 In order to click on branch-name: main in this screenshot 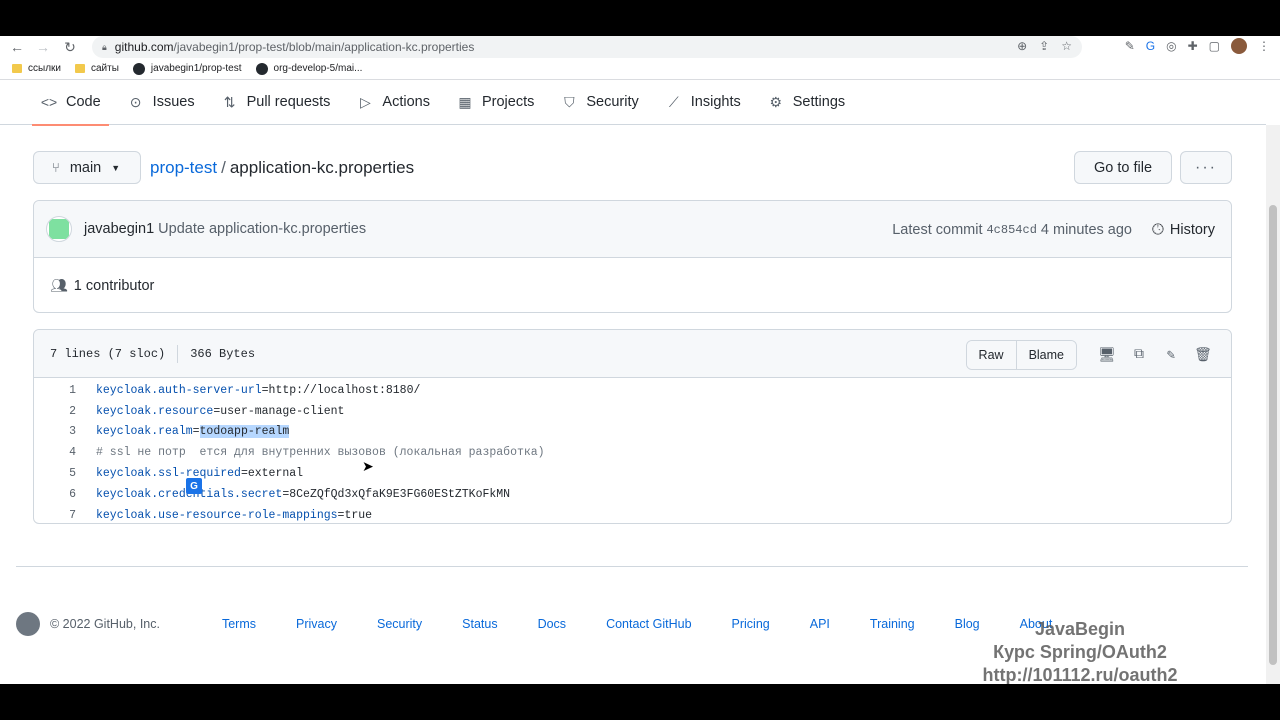, I will do `click(85, 167)`.